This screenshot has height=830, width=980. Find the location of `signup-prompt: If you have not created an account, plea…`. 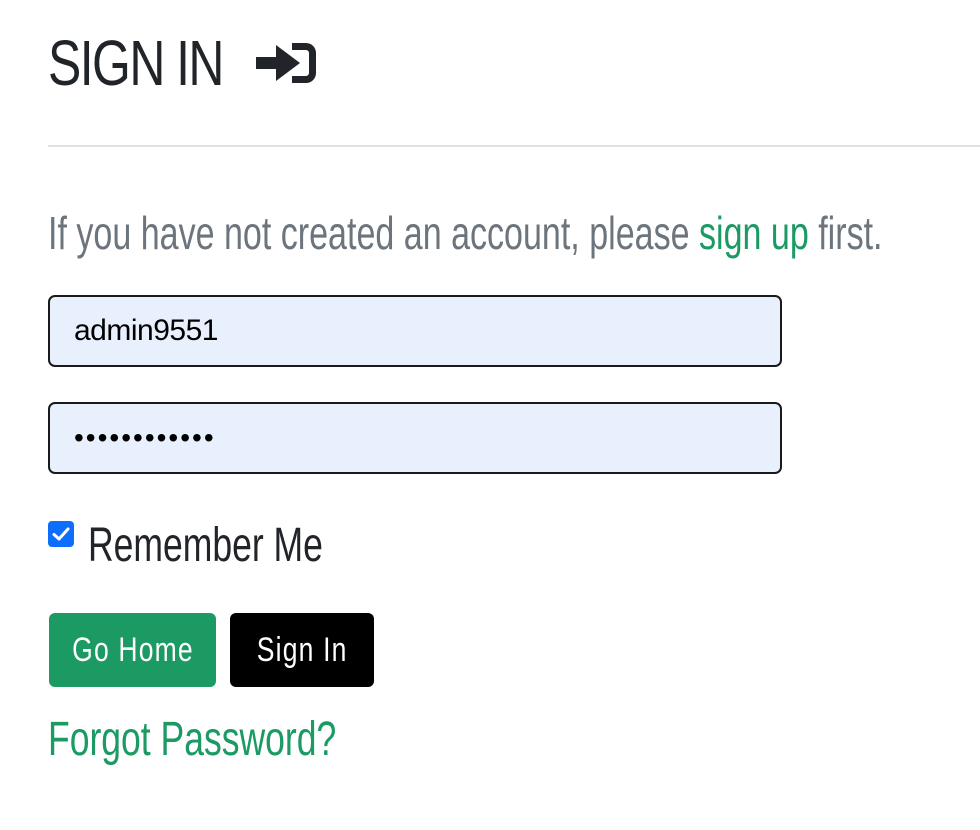

signup-prompt: If you have not created an account, plea… is located at coordinates (465, 233).